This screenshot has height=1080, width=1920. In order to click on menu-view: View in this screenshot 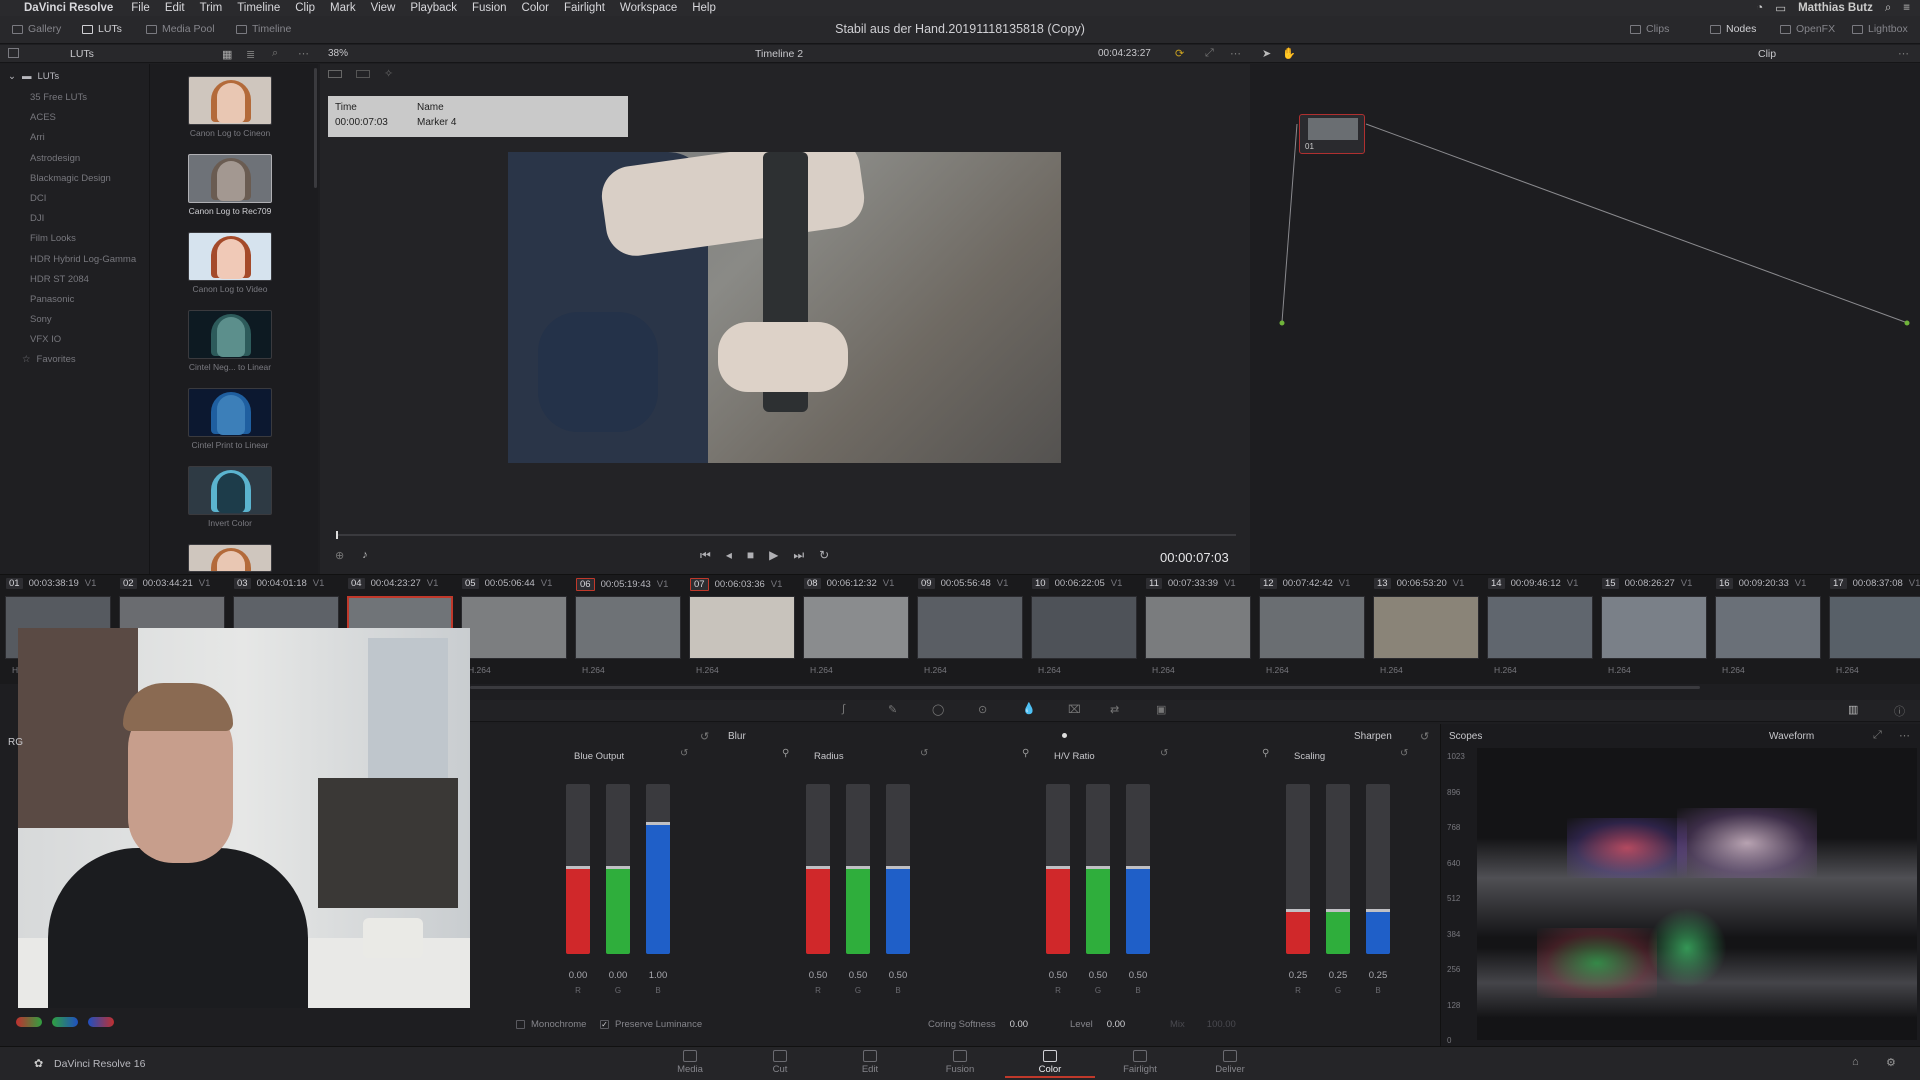, I will do `click(383, 8)`.